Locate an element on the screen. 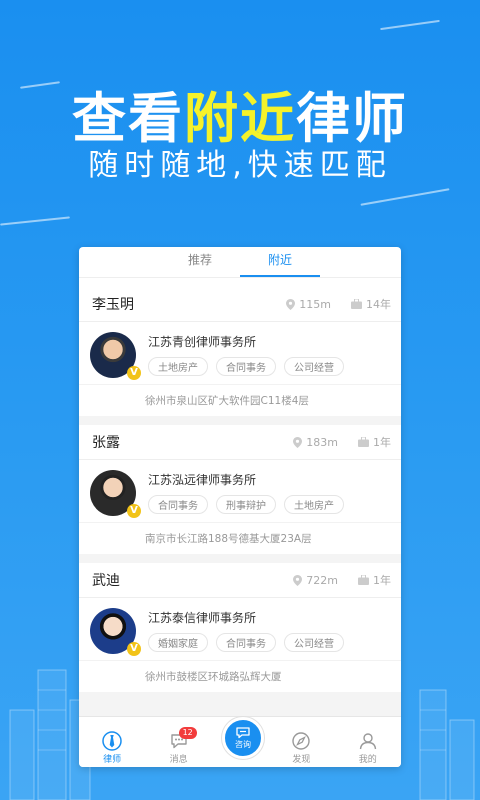  lawyer-card-header: 张露 183m 1年 is located at coordinates (240, 442).